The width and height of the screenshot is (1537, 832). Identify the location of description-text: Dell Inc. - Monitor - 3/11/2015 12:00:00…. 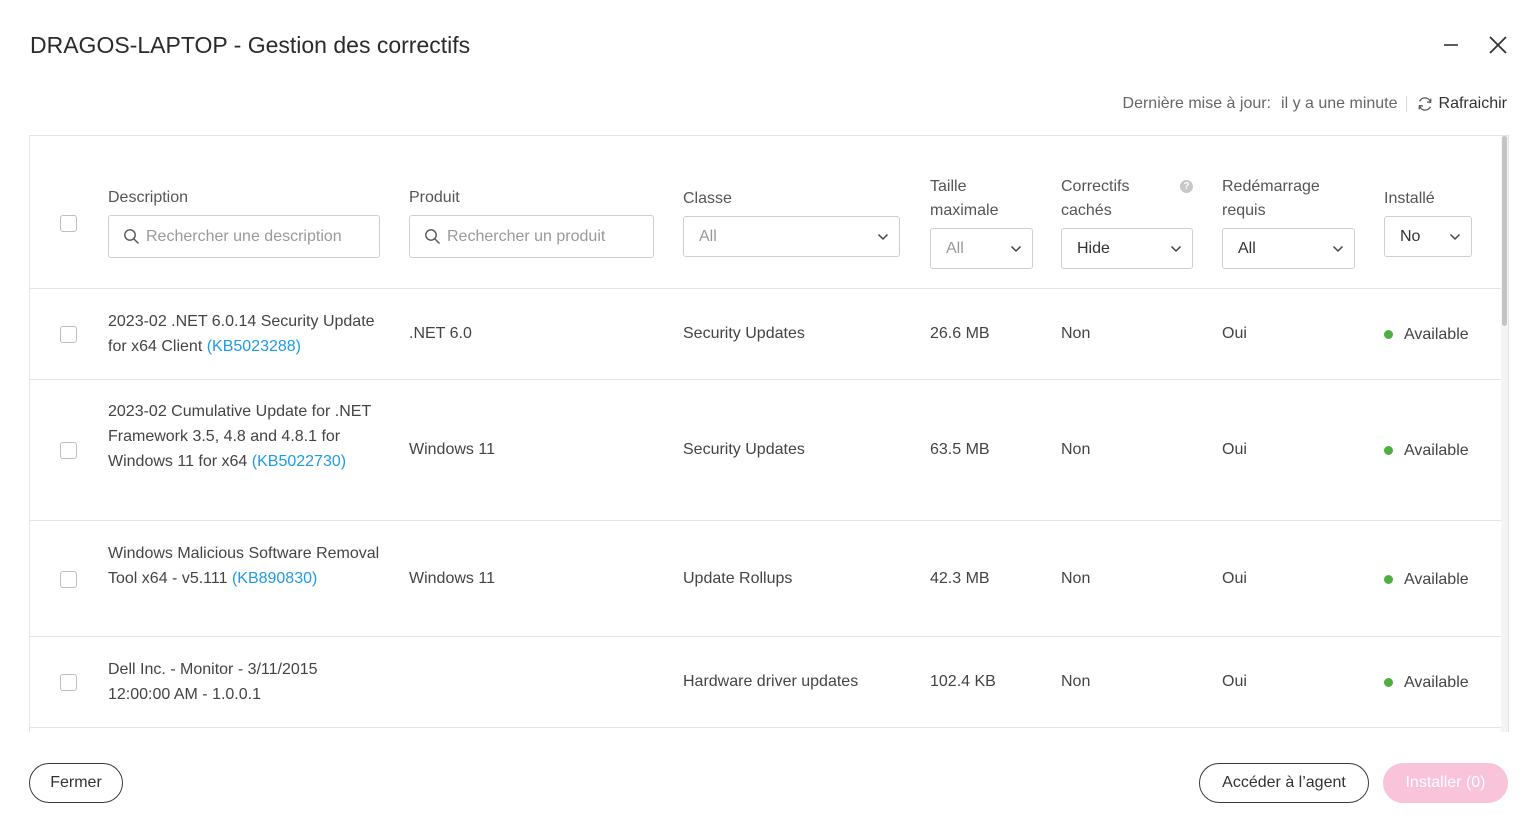
(213, 682).